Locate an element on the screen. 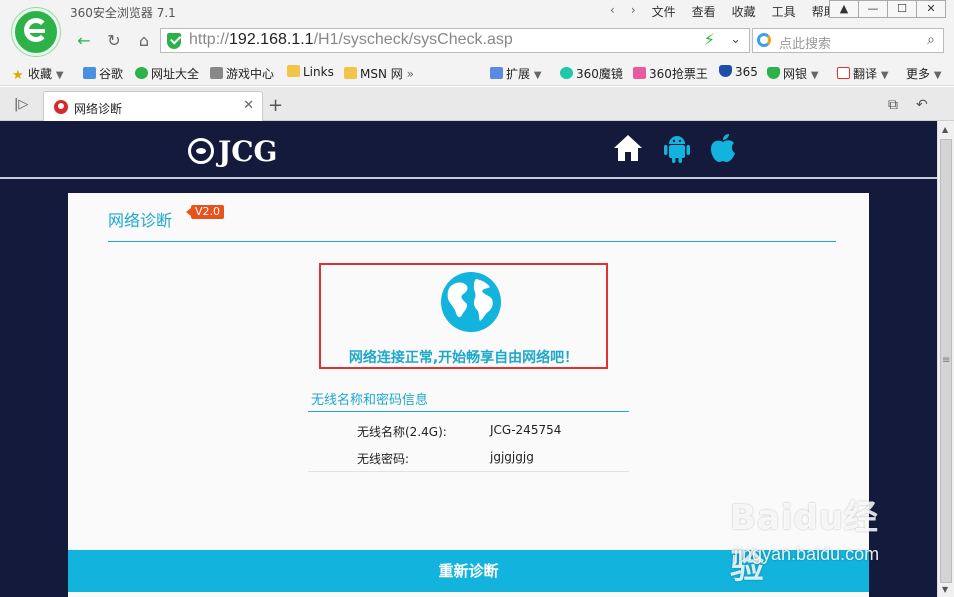 The height and width of the screenshot is (597, 954). bank-shield-icon is located at coordinates (773, 73).